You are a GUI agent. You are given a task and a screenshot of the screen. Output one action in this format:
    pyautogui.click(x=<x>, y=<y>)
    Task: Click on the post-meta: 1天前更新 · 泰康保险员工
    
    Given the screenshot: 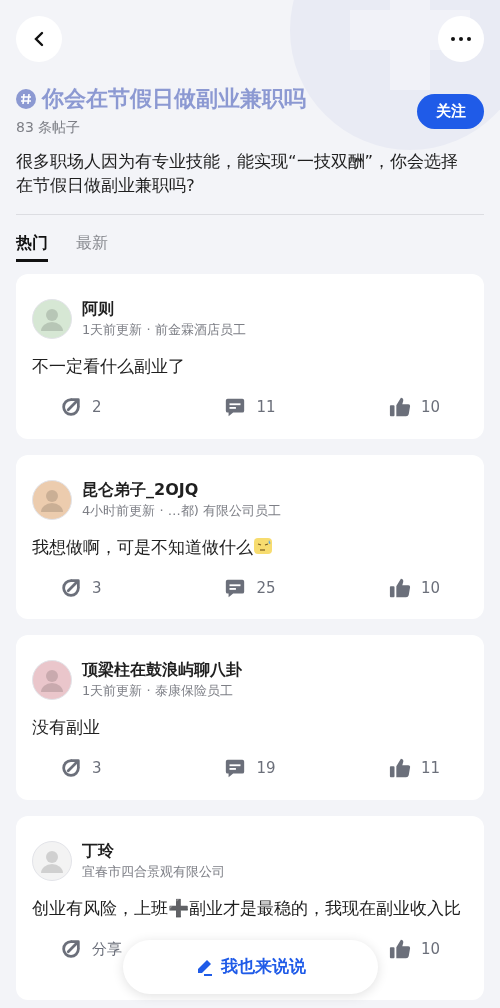 What is the action you would take?
    pyautogui.click(x=158, y=691)
    